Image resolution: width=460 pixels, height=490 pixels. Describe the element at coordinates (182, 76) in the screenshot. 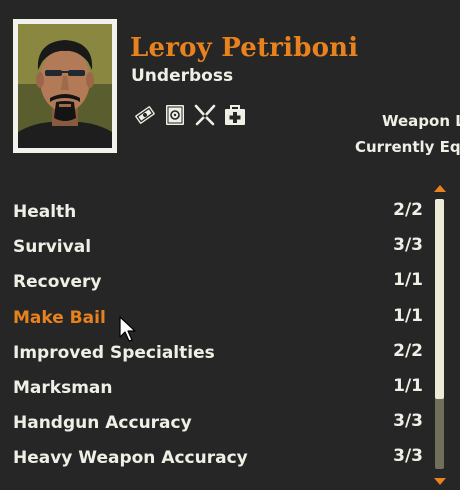

I see `character-rank: Underboss` at that location.